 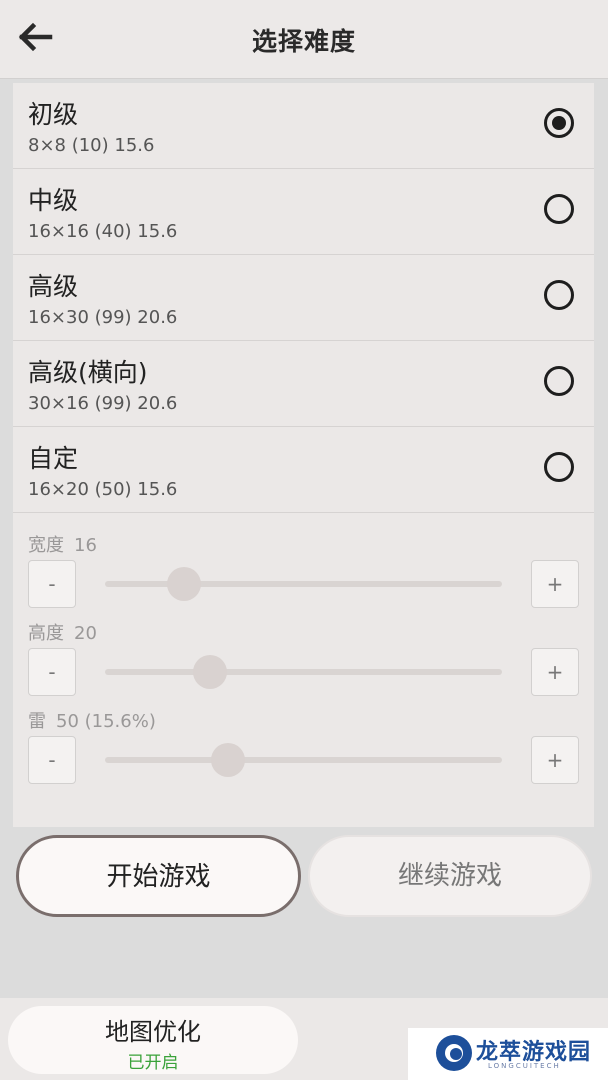 What do you see at coordinates (46, 545) in the screenshot?
I see `width-label-text: 宽度` at bounding box center [46, 545].